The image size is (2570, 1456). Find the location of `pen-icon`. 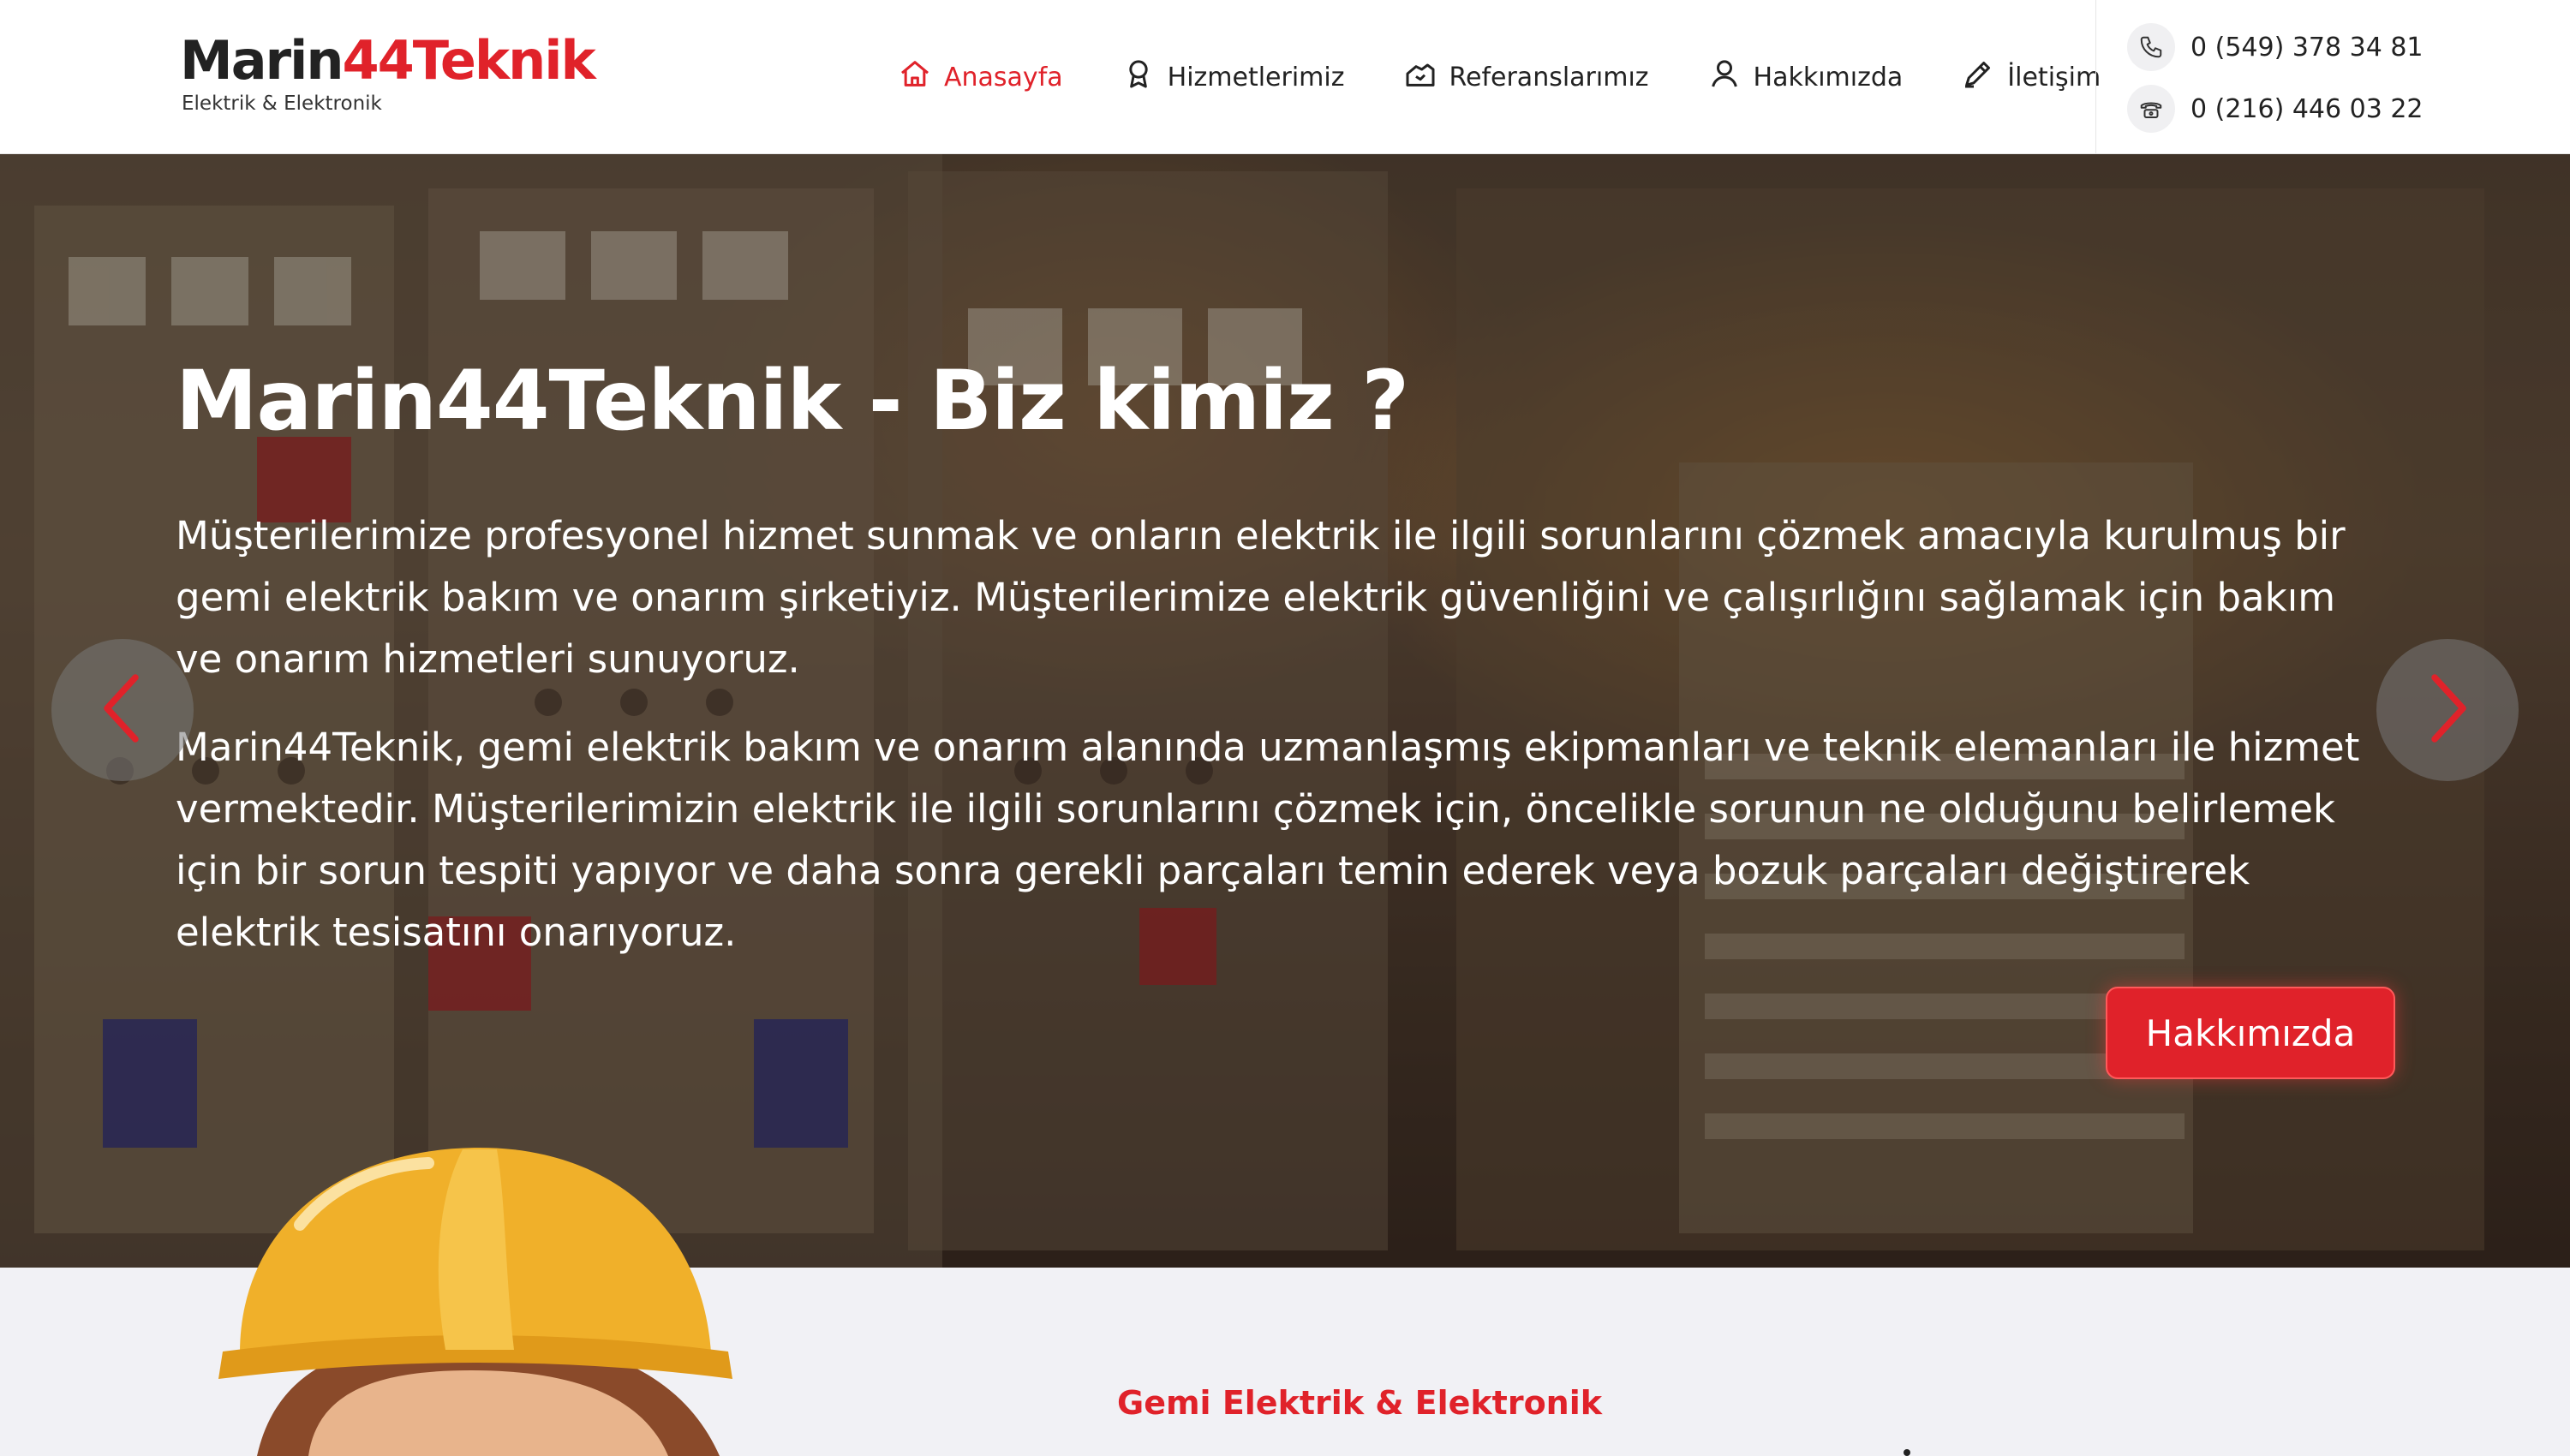

pen-icon is located at coordinates (1978, 77).